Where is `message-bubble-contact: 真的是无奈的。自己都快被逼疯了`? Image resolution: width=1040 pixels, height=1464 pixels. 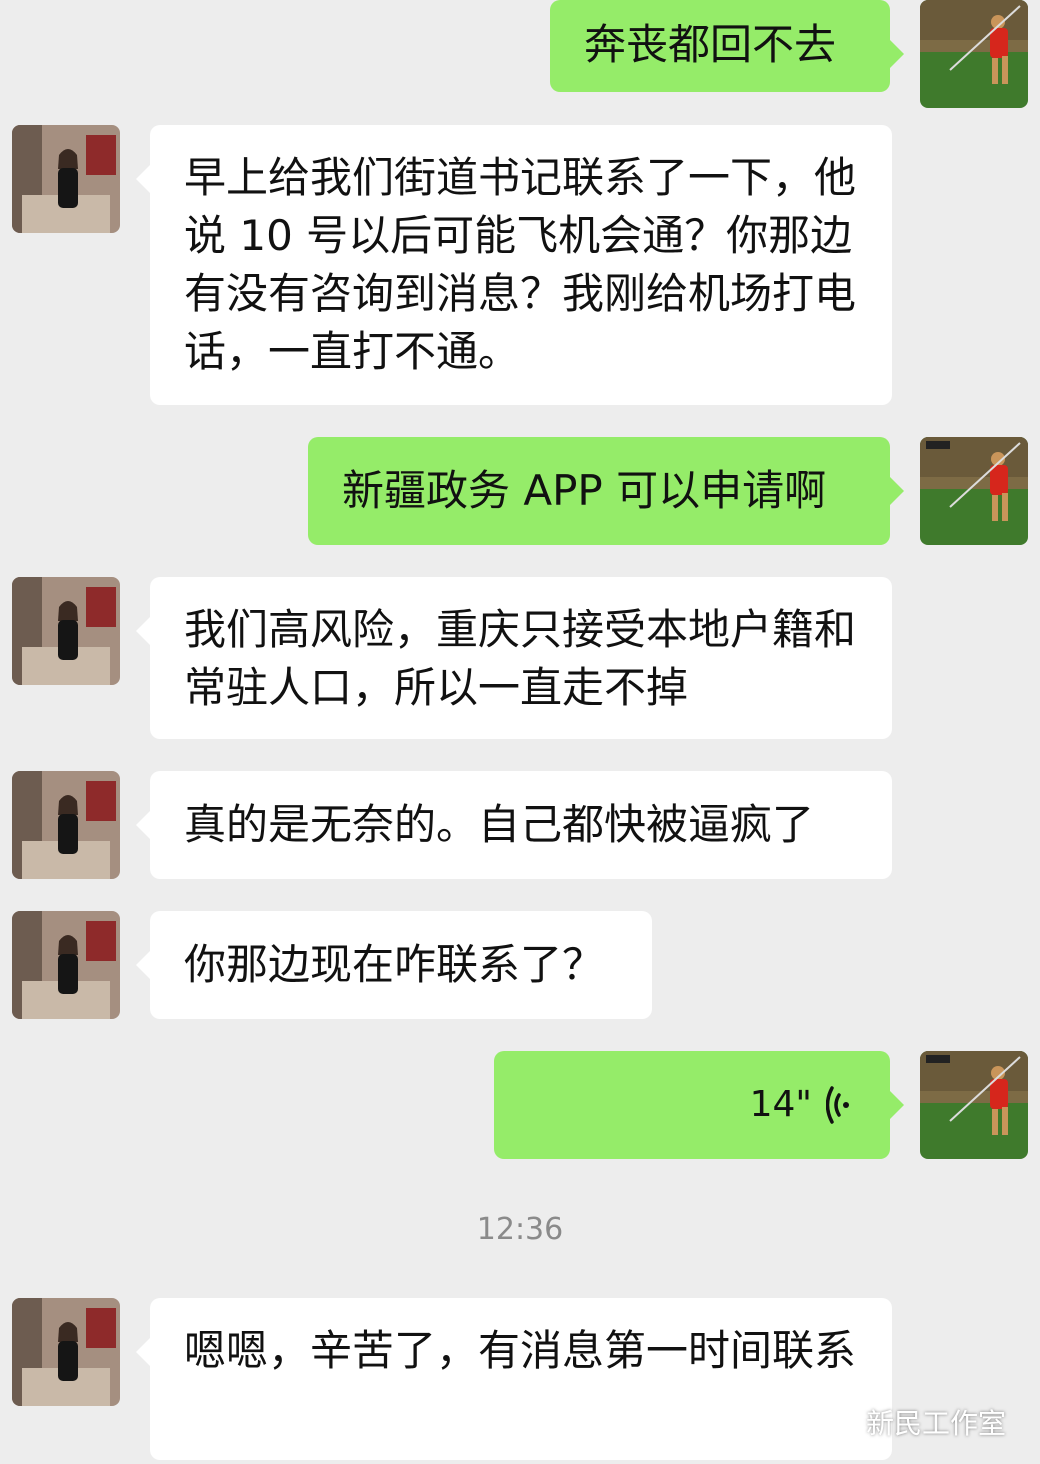 message-bubble-contact: 真的是无奈的。自己都快被逼疯了 is located at coordinates (514, 825).